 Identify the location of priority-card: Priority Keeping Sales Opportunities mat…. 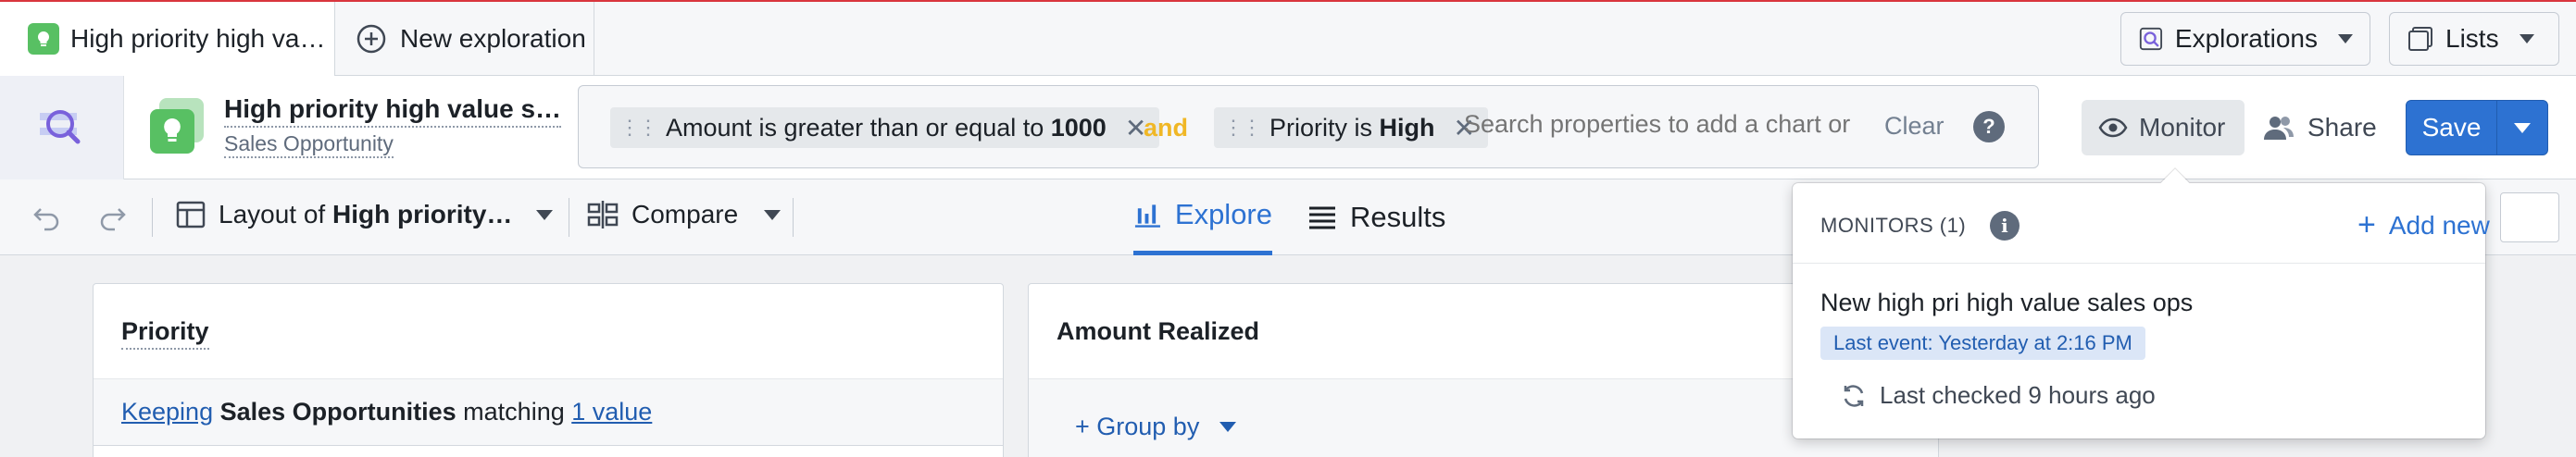
(548, 370).